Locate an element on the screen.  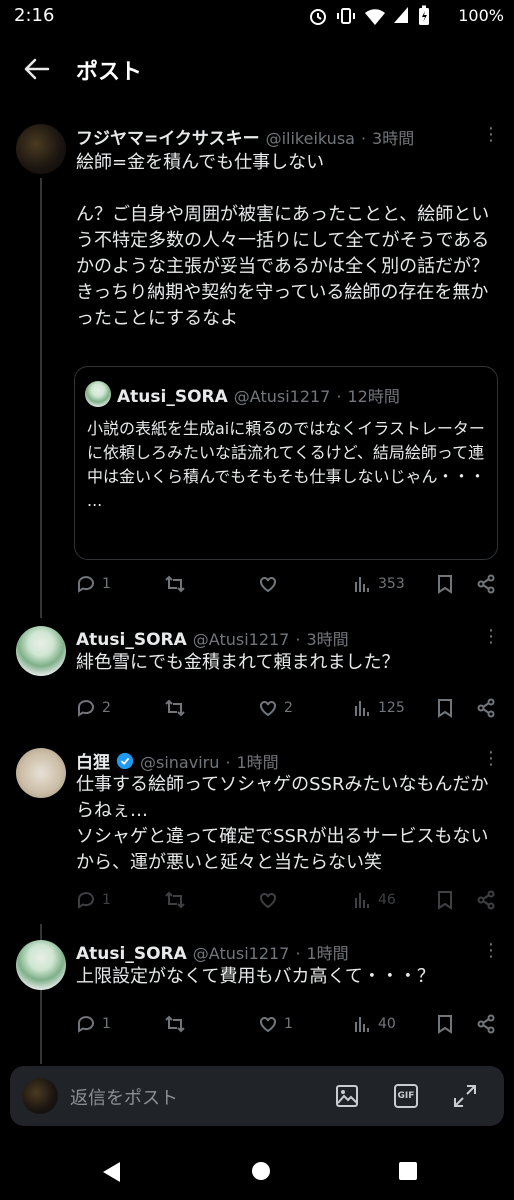
like-count: 2 is located at coordinates (288, 708).